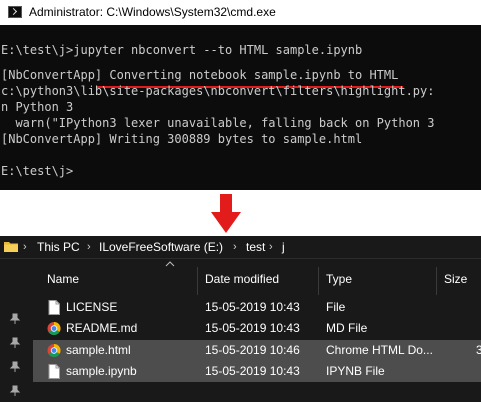 Image resolution: width=481 pixels, height=402 pixels. I want to click on breadcrumb-drive: ILoveFreeSoftware (E:), so click(161, 247).